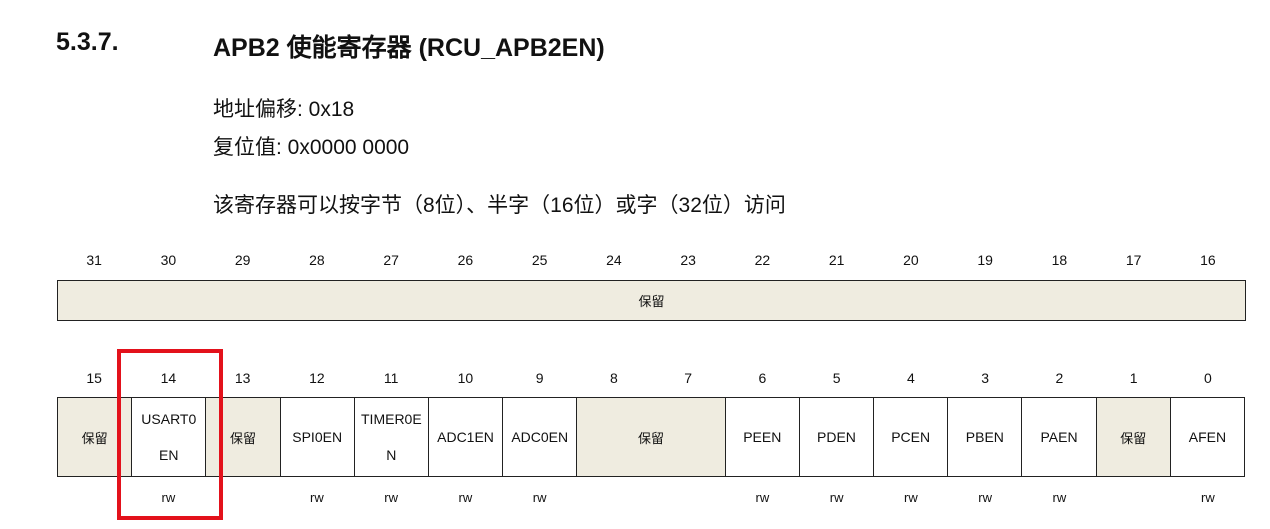 The width and height of the screenshot is (1270, 529). I want to click on bit-number: 0, so click(1207, 378).